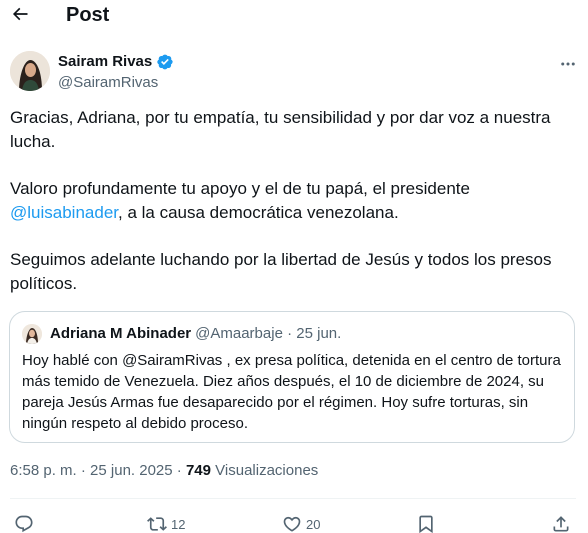 The width and height of the screenshot is (588, 533). Describe the element at coordinates (24, 524) in the screenshot. I see `reply-icon` at that location.